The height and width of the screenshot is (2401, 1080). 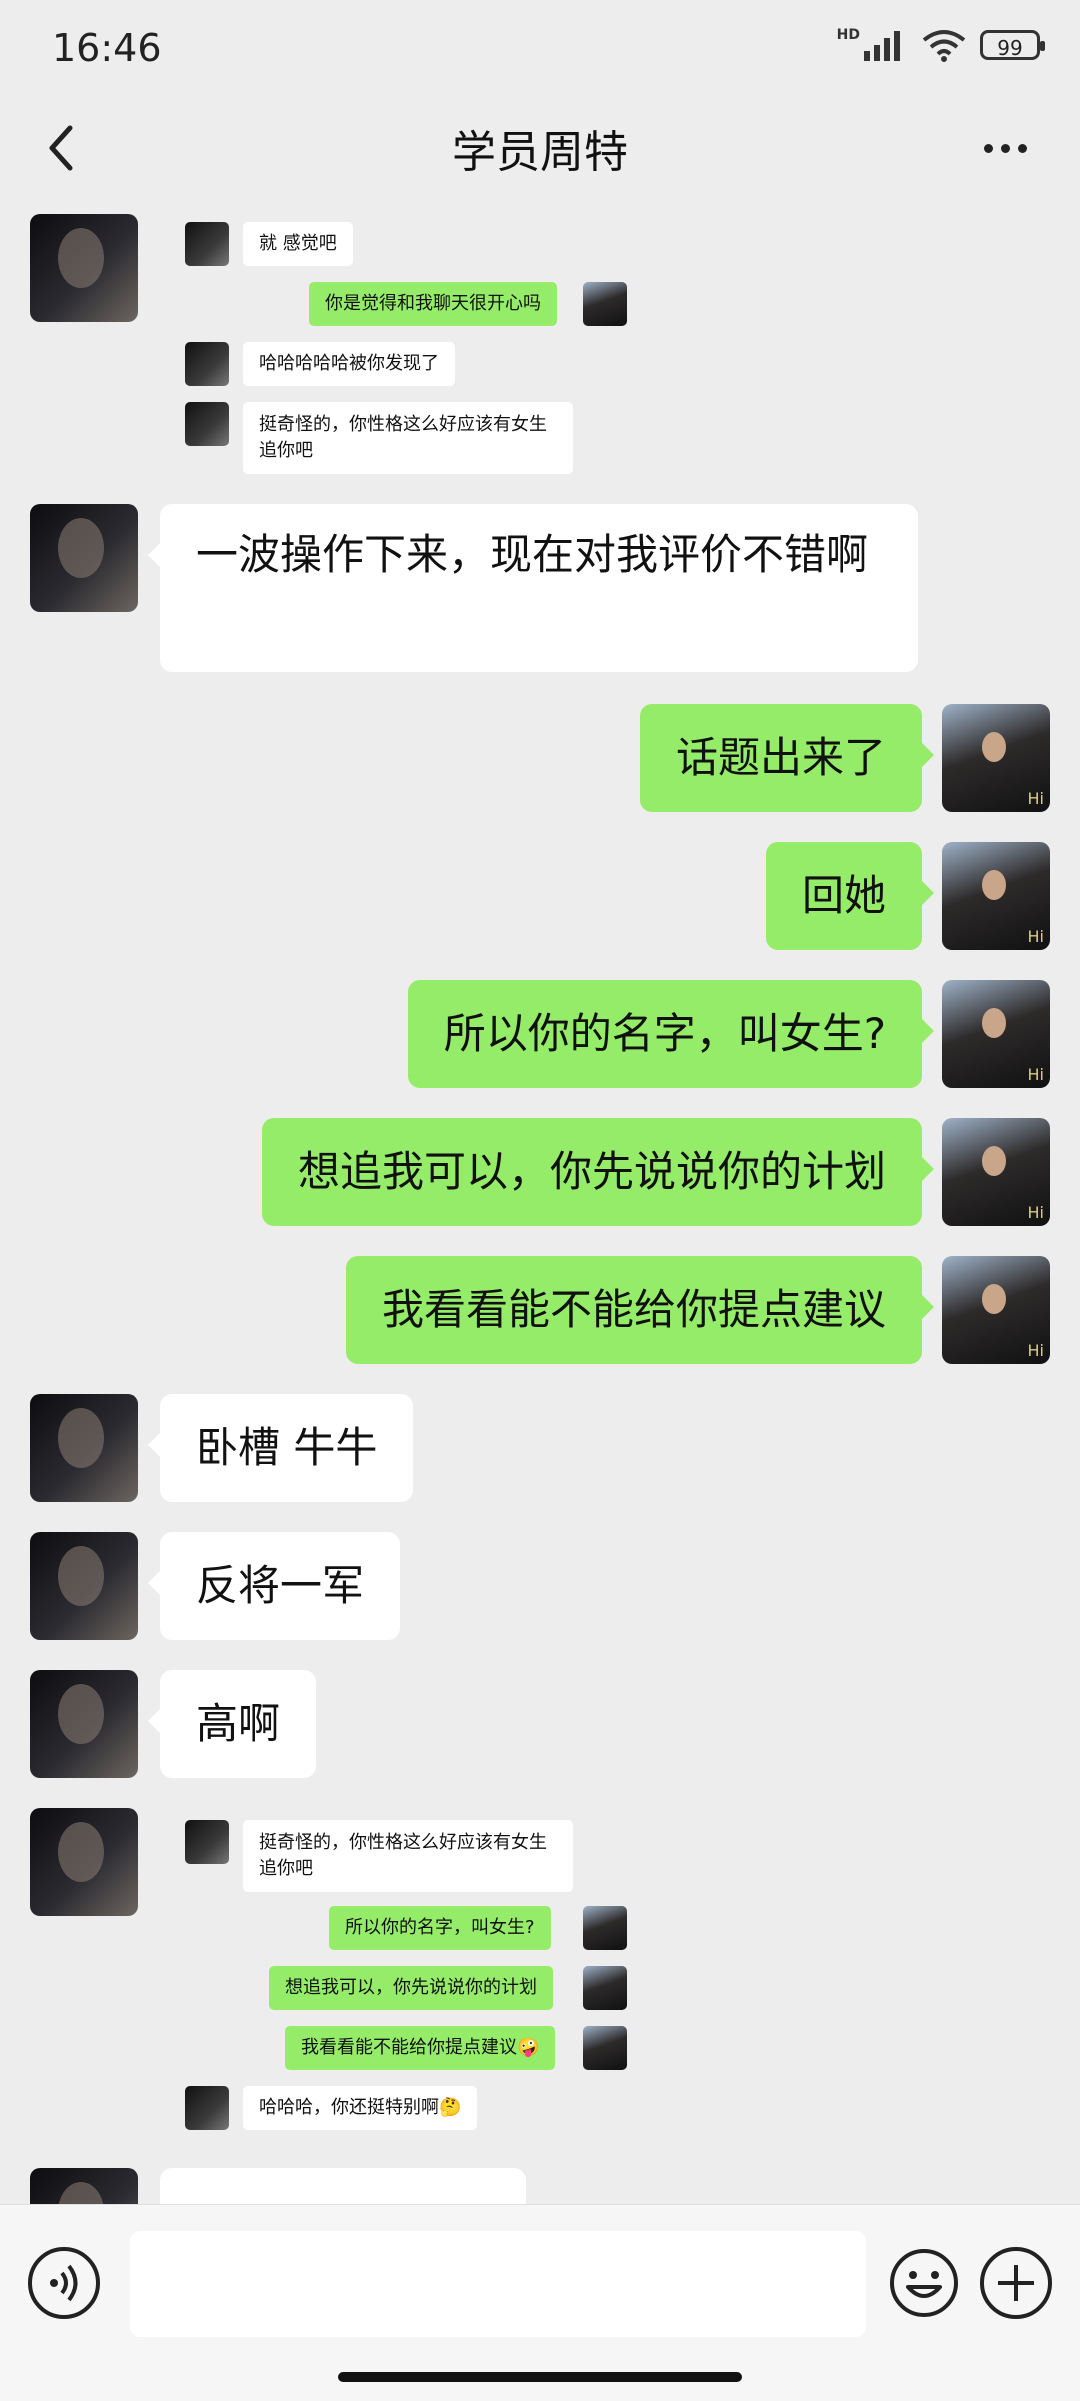 What do you see at coordinates (540, 1724) in the screenshot?
I see `message-row: 高啊` at bounding box center [540, 1724].